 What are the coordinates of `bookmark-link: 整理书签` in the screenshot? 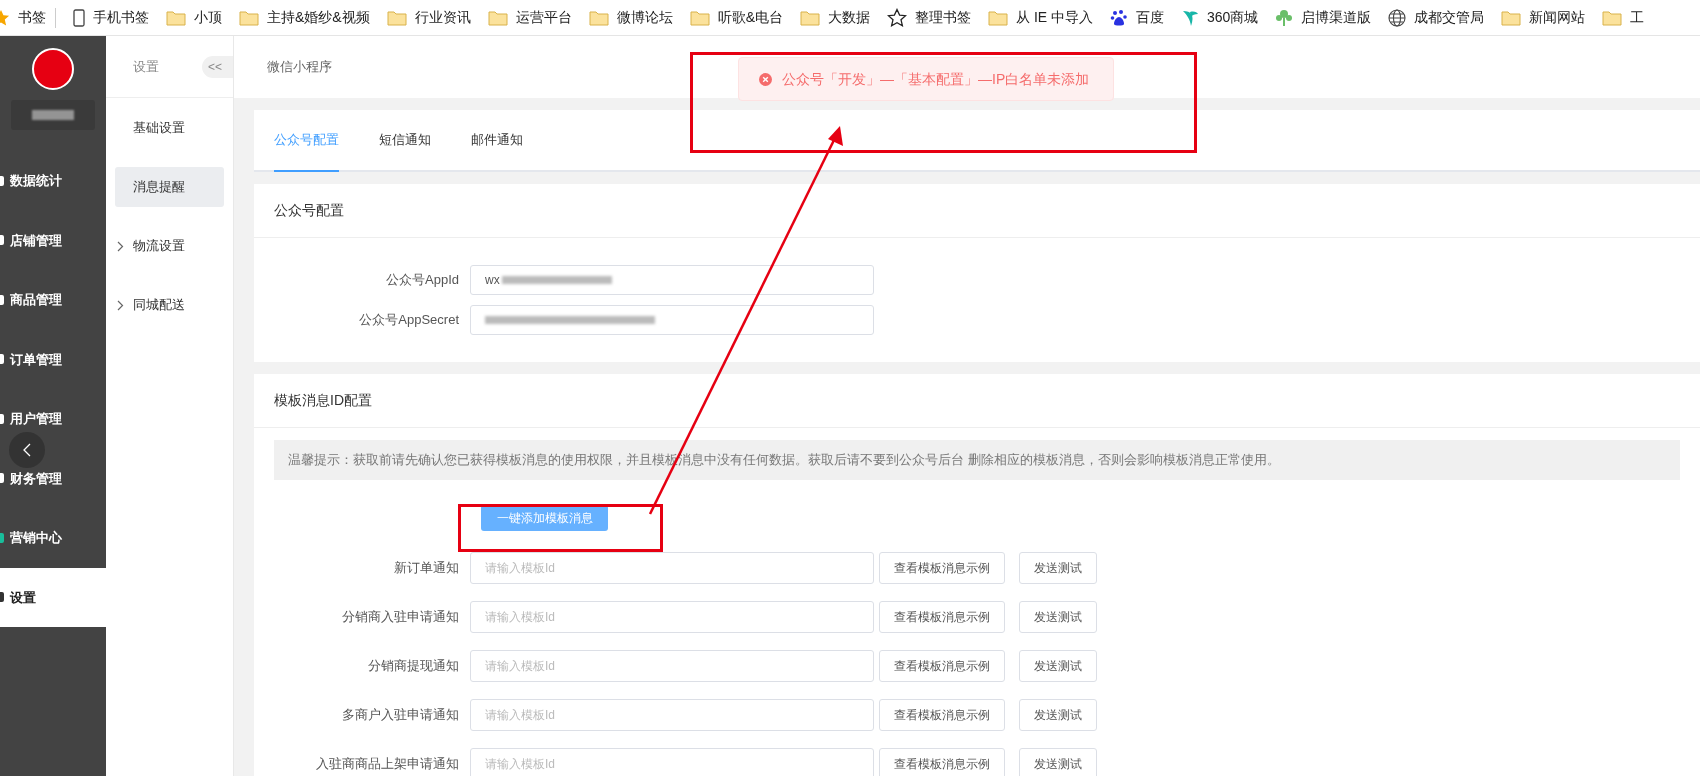 It's located at (943, 17).